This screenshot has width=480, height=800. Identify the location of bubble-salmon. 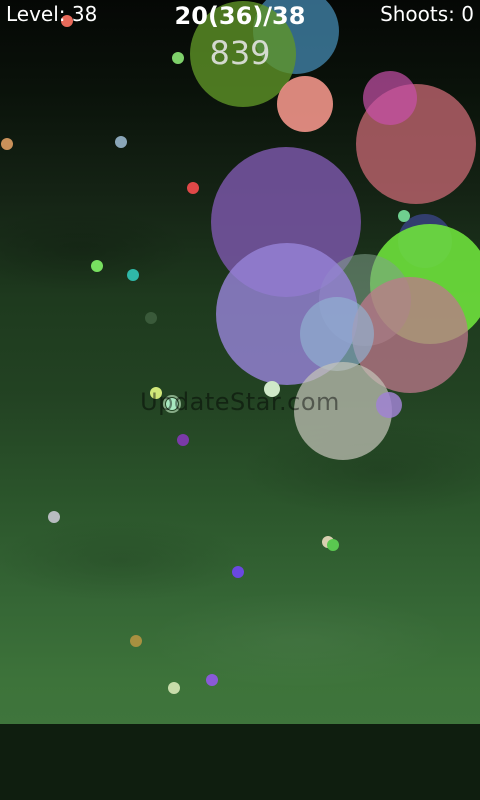
(305, 104).